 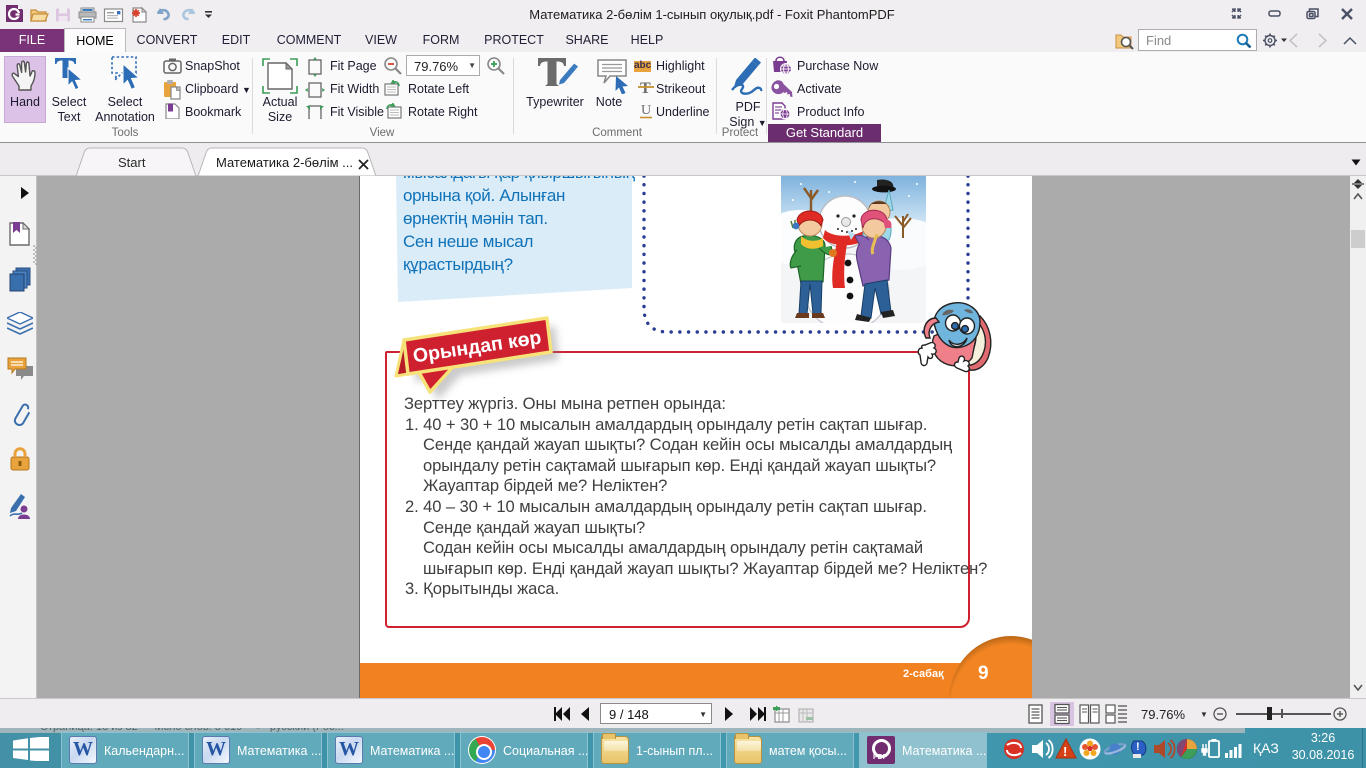 I want to click on svg-text: U, so click(x=646, y=110).